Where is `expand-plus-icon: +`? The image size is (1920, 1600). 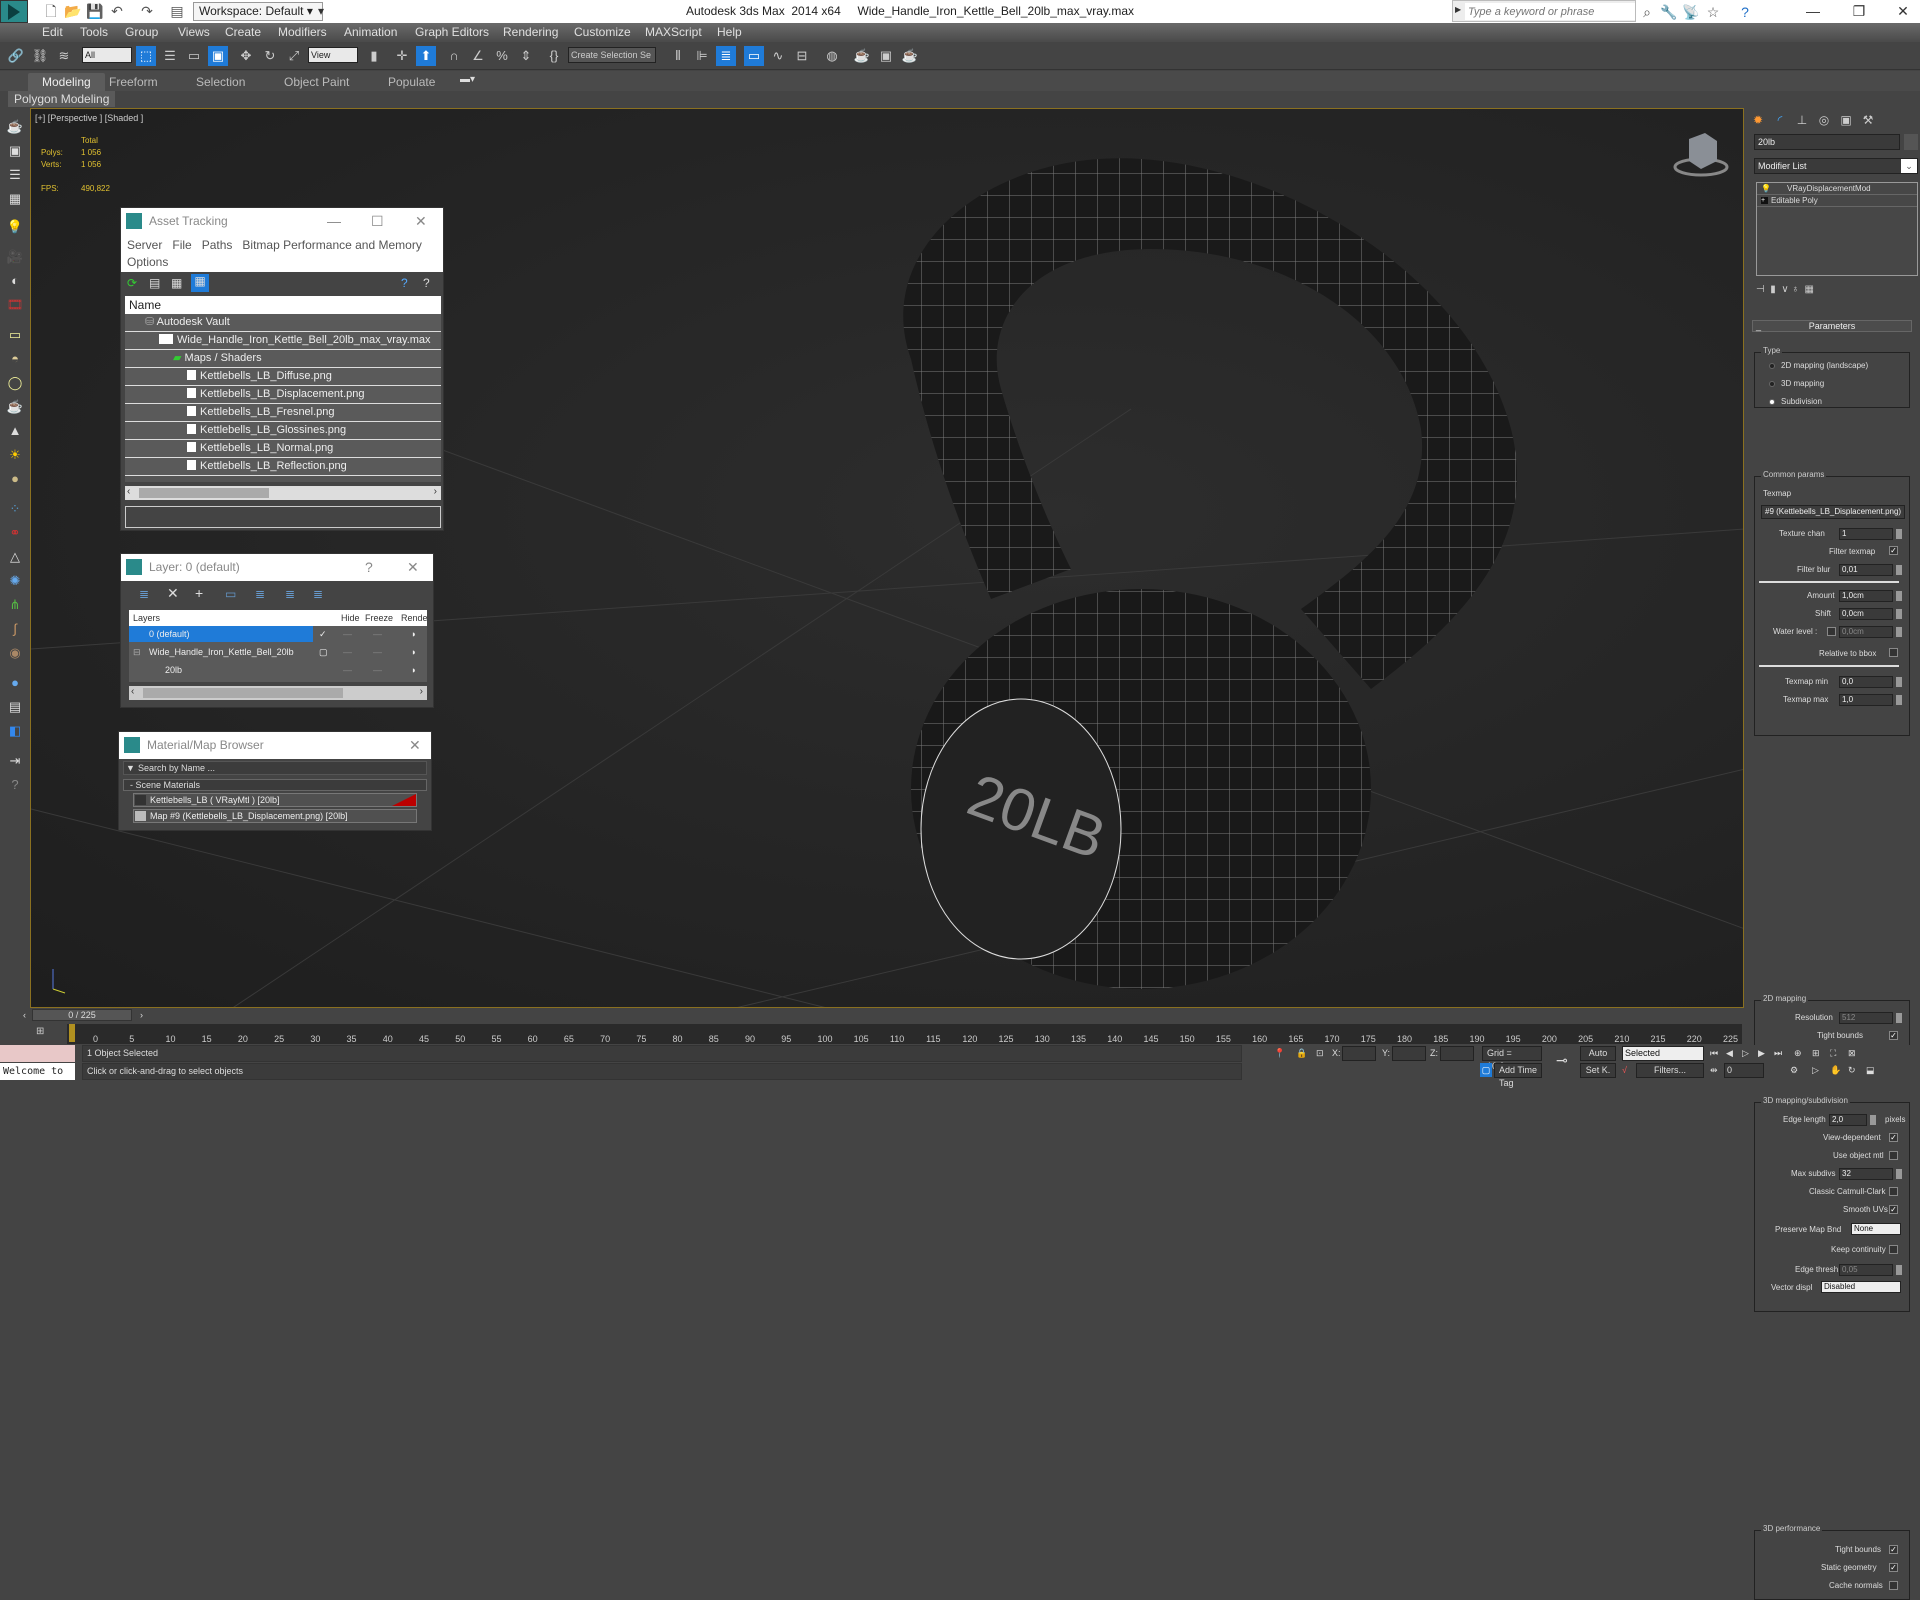 expand-plus-icon: + is located at coordinates (1764, 200).